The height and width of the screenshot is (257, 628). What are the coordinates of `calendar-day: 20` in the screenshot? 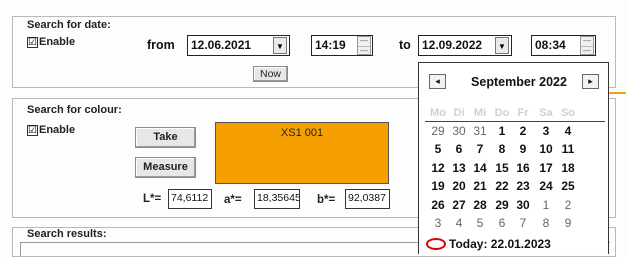 It's located at (459, 186).